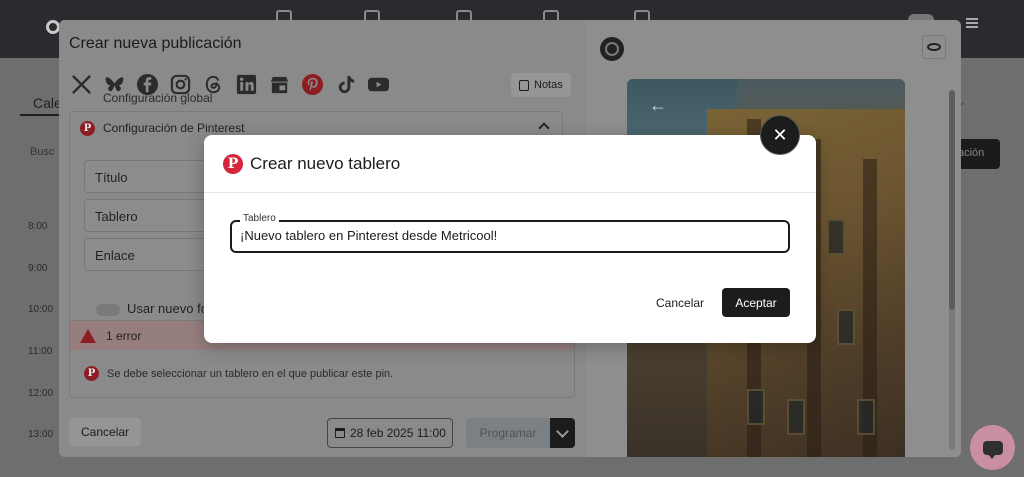 Image resolution: width=1024 pixels, height=477 pixels. What do you see at coordinates (124, 335) in the screenshot?
I see `error-count: 1 error` at bounding box center [124, 335].